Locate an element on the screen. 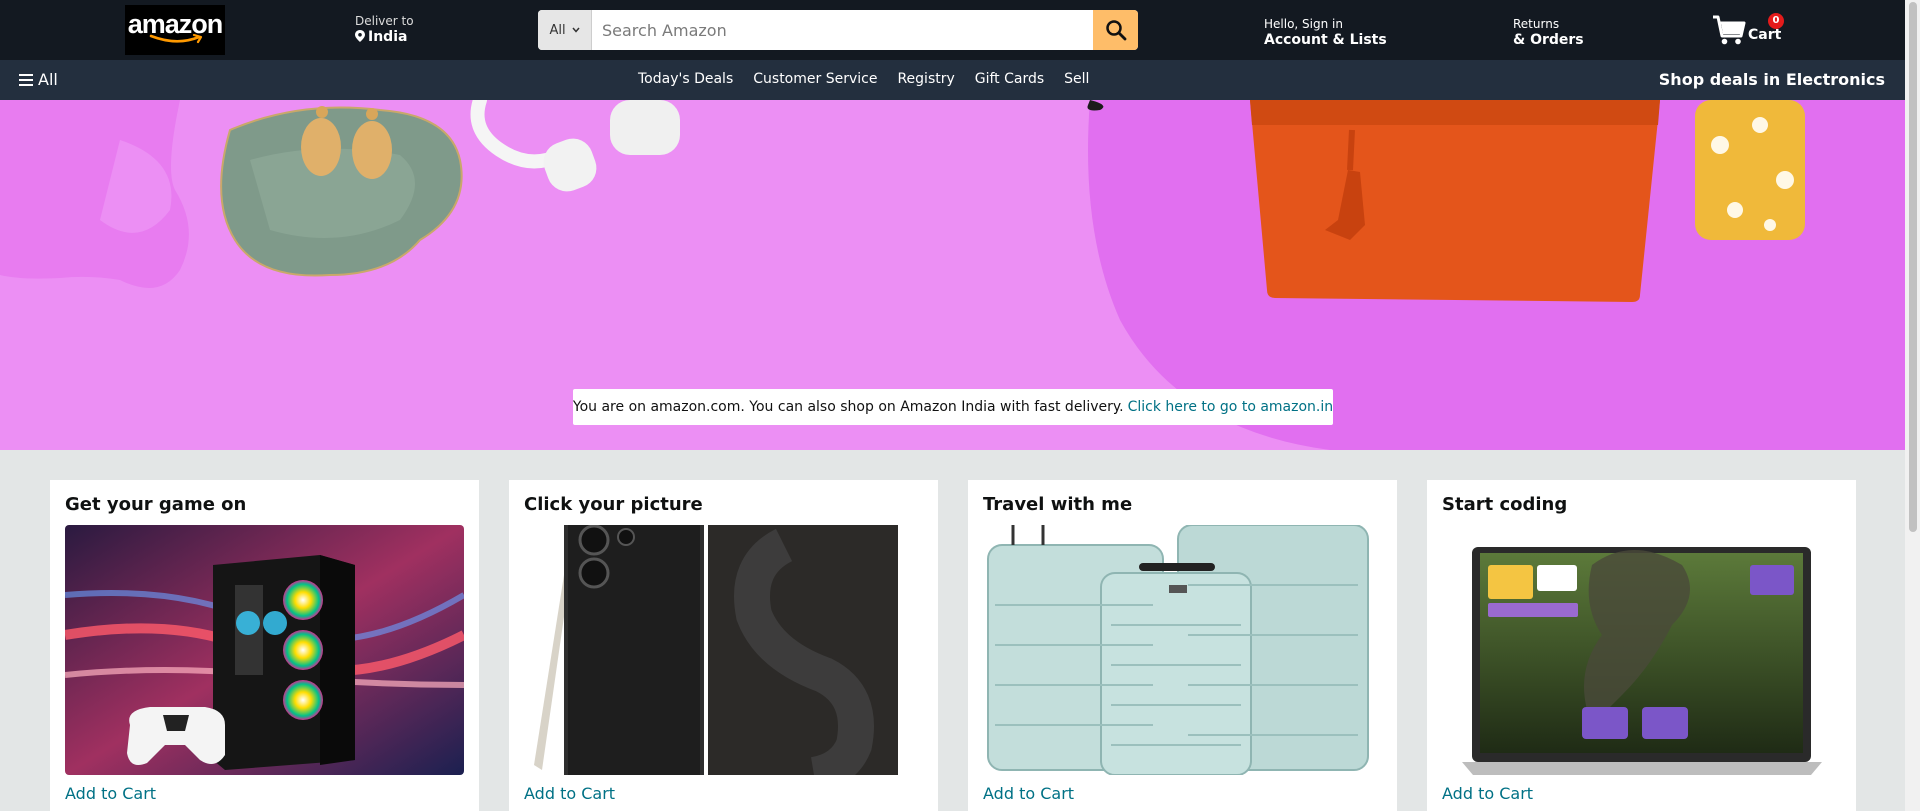 This screenshot has width=1920, height=811. search-bar: All is located at coordinates (838, 30).